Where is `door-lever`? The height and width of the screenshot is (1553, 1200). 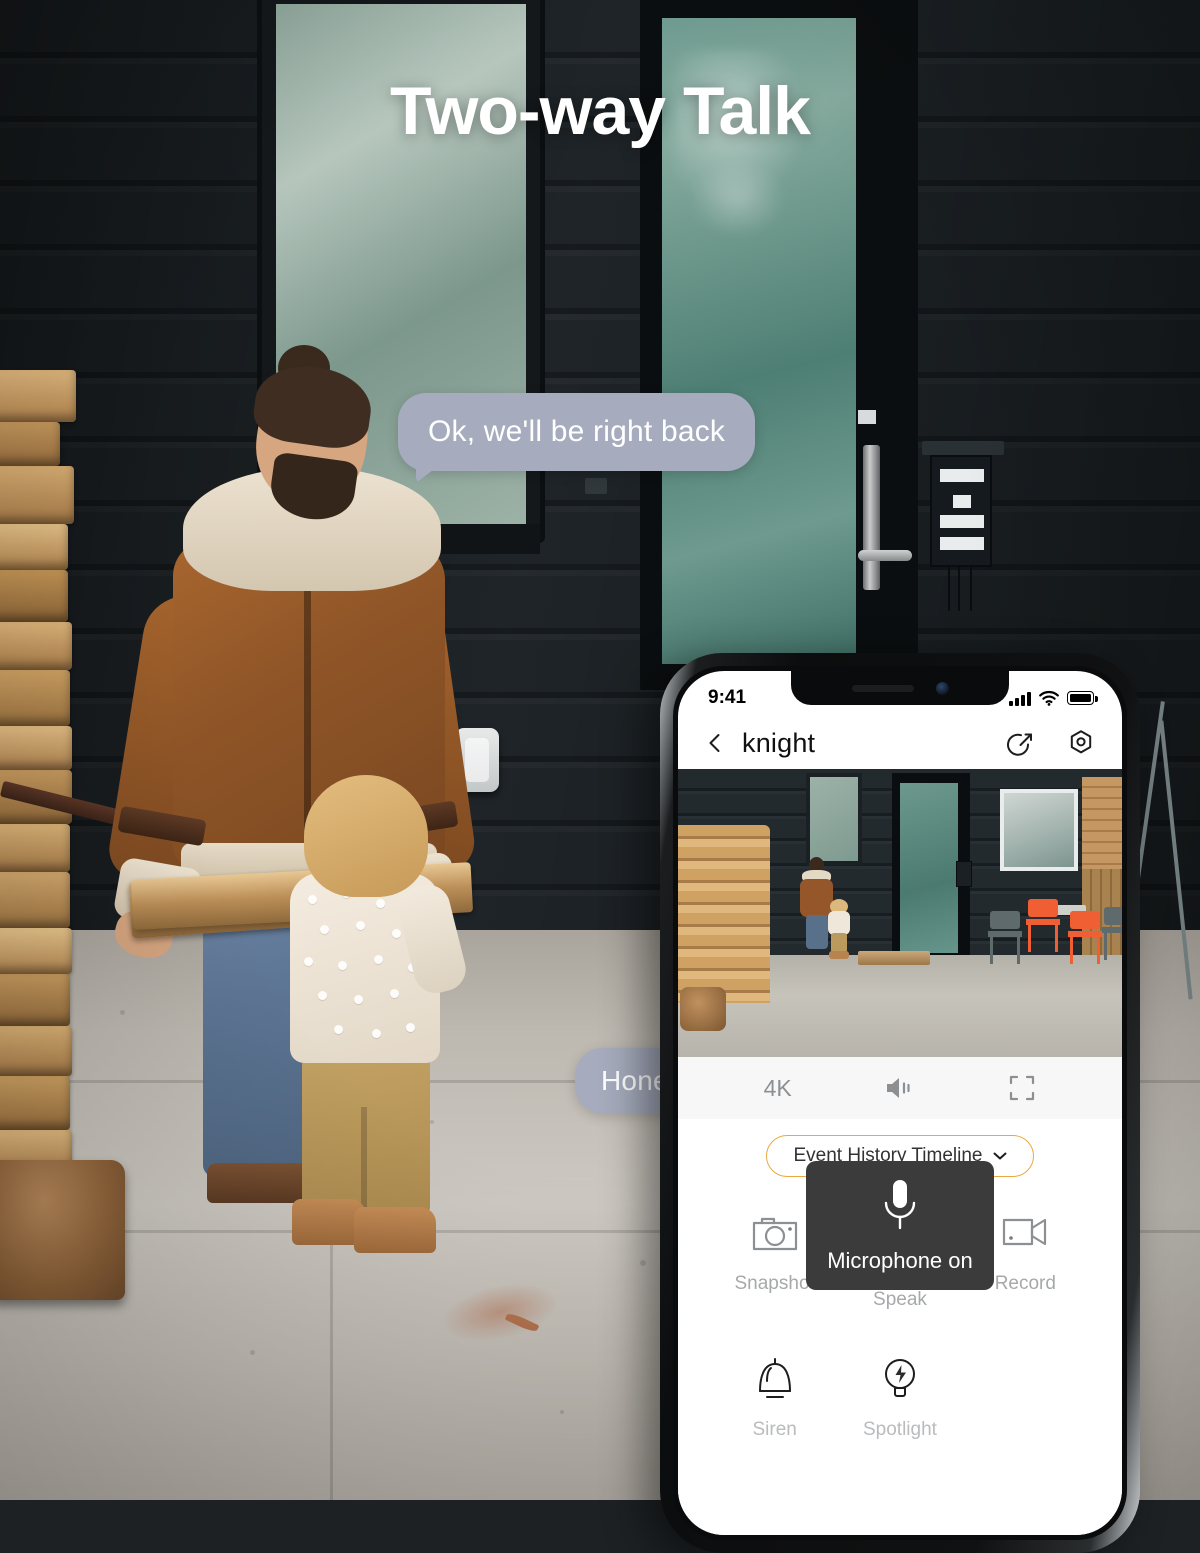
door-lever is located at coordinates (885, 555).